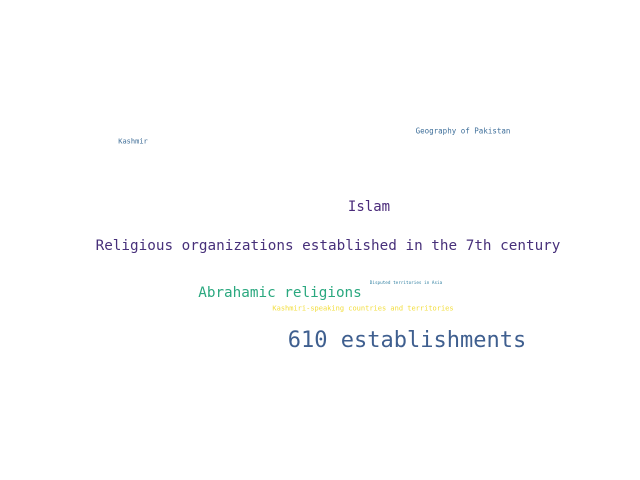 This screenshot has width=640, height=480. What do you see at coordinates (133, 141) in the screenshot?
I see `word-kashmir: Kashmir` at bounding box center [133, 141].